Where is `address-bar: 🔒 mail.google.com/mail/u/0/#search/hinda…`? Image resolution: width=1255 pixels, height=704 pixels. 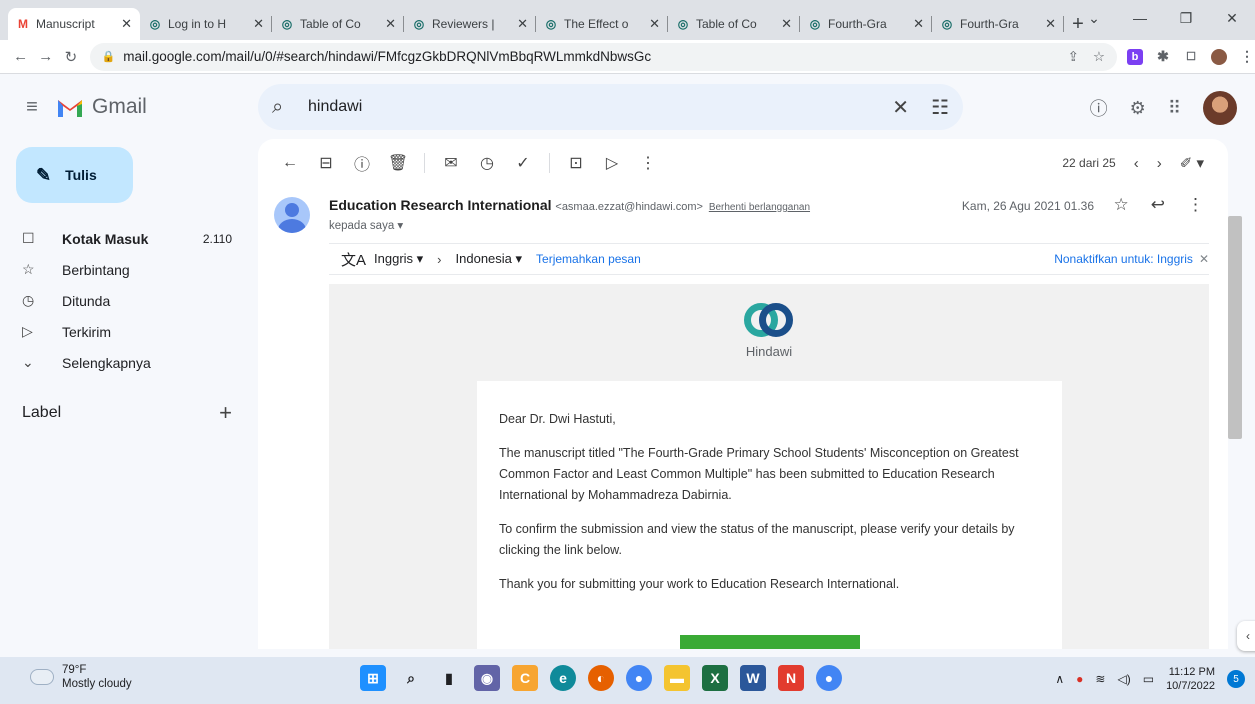
address-bar: 🔒 mail.google.com/mail/u/0/#search/hinda… is located at coordinates (603, 56).